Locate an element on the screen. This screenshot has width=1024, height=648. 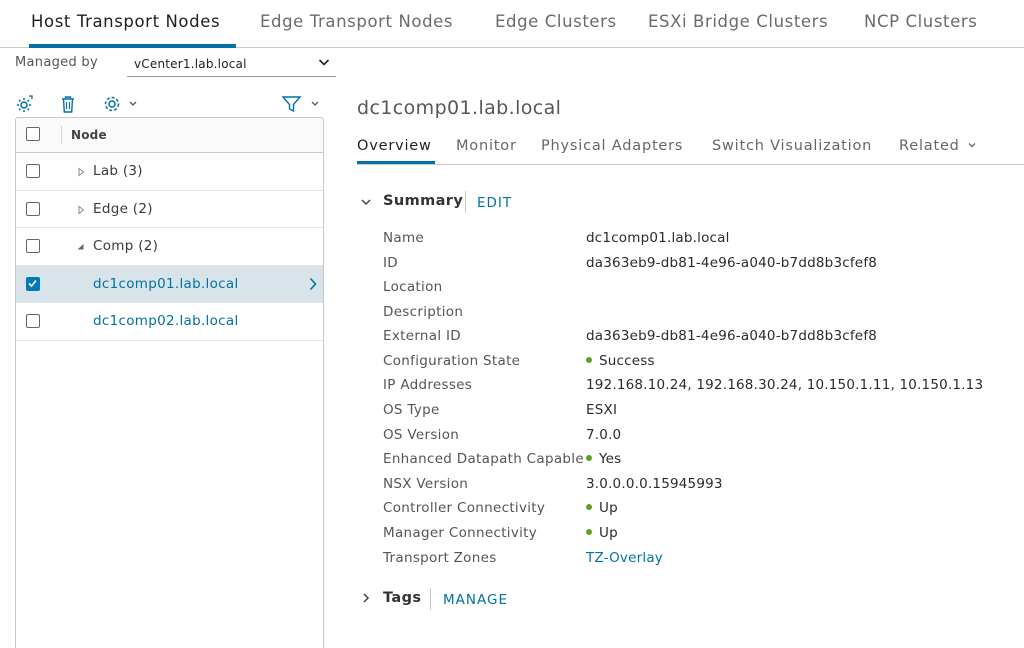
prop-value-os-version: 7.0.0 is located at coordinates (604, 435).